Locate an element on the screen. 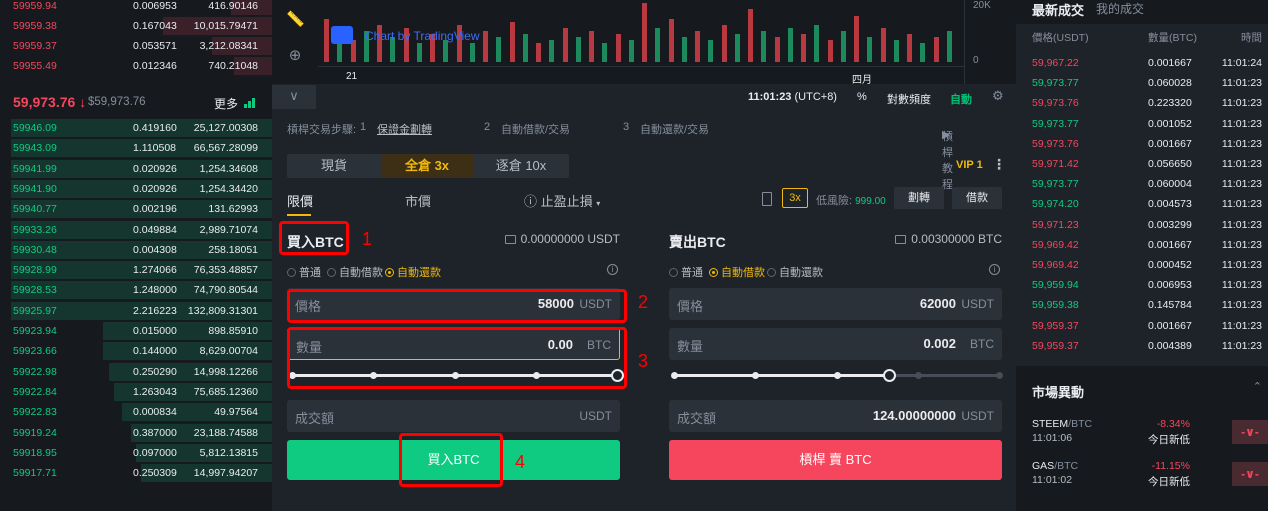  bid-row: 59922.83 0.000834 49.97564 is located at coordinates (136, 412).